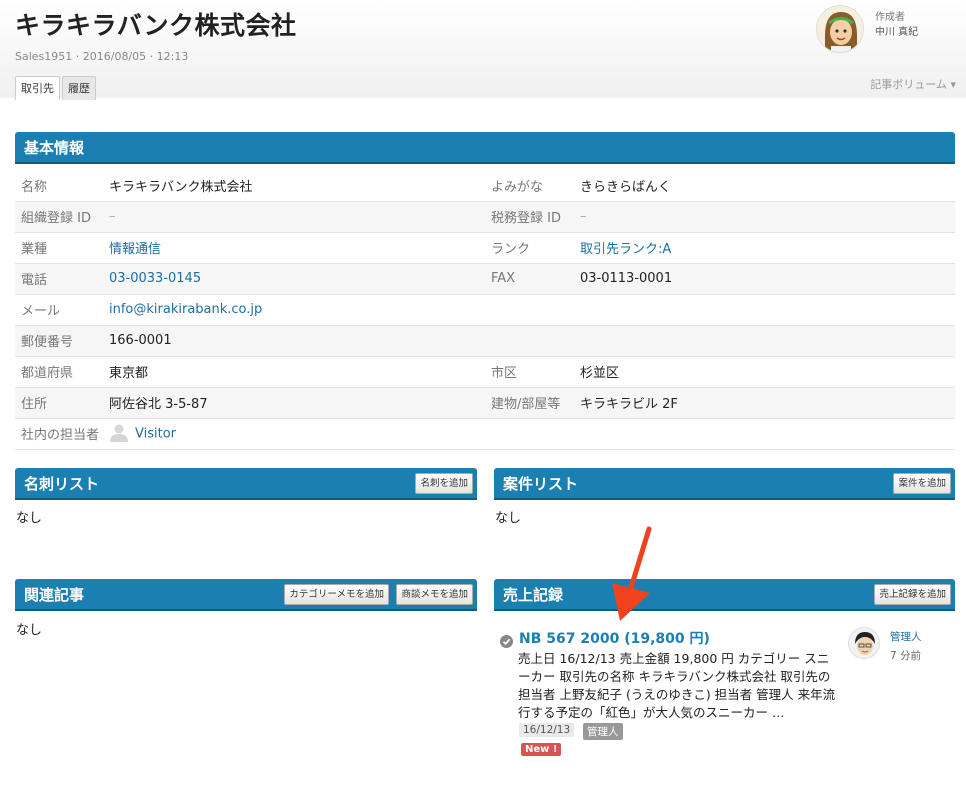 Image resolution: width=966 pixels, height=791 pixels. I want to click on assignee-cell: Visitor, so click(297, 434).